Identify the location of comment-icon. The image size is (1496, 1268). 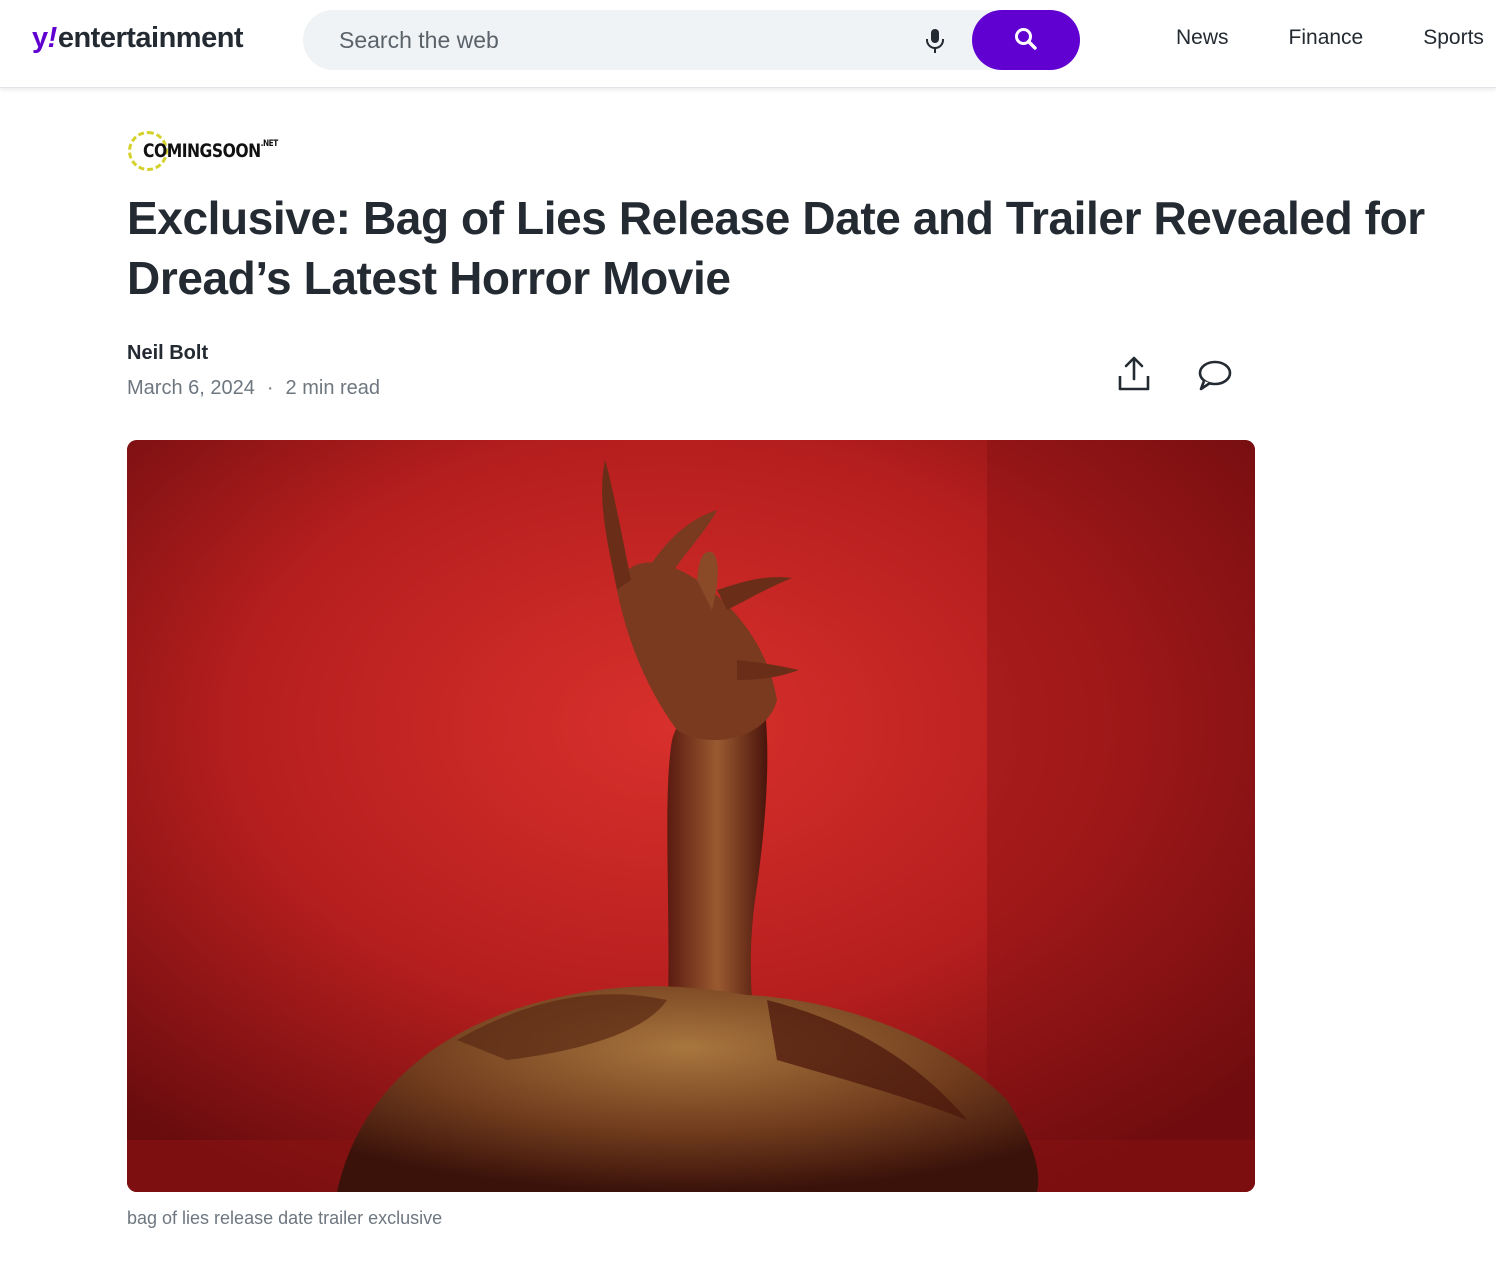
(1215, 378).